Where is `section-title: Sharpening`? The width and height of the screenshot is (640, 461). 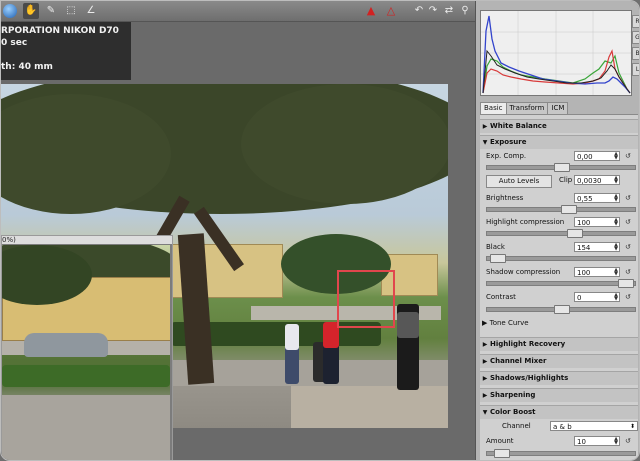
section-title: Sharpening is located at coordinates (513, 395).